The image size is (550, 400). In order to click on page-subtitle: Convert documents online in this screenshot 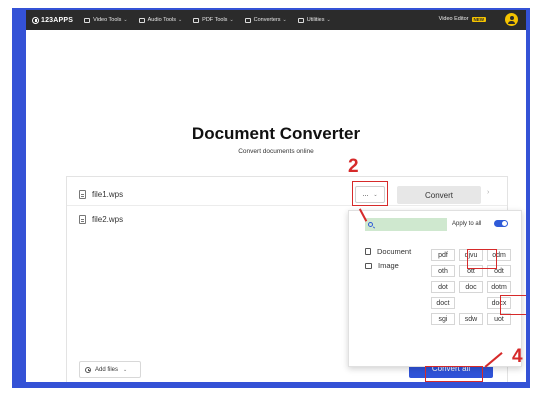, I will do `click(276, 151)`.